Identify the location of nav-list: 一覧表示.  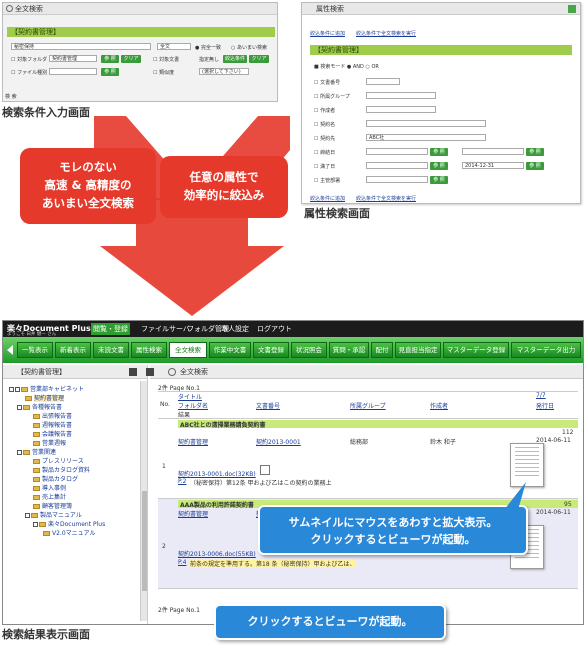
(35, 350).